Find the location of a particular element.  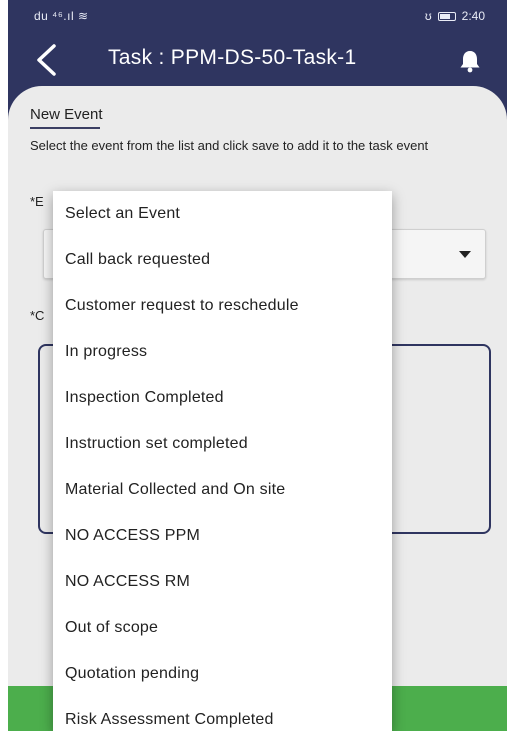

carrier-signal: du ⁴⁶.ıl ≋ is located at coordinates (61, 16).